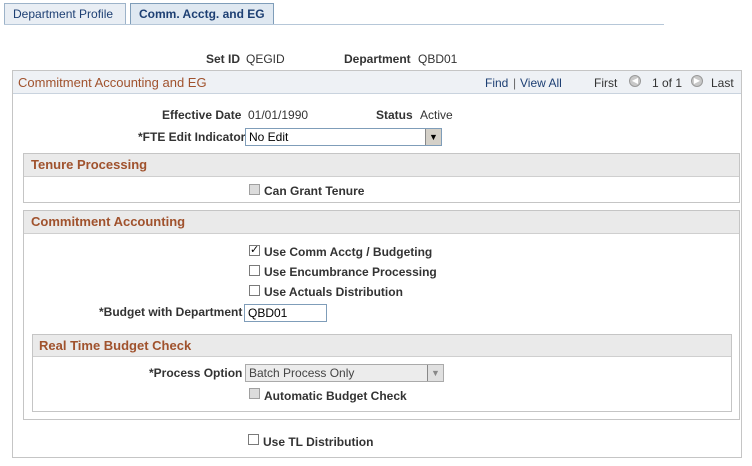 This screenshot has height=466, width=752. What do you see at coordinates (278, 115) in the screenshot?
I see `effective-date-value: 01/01/1990` at bounding box center [278, 115].